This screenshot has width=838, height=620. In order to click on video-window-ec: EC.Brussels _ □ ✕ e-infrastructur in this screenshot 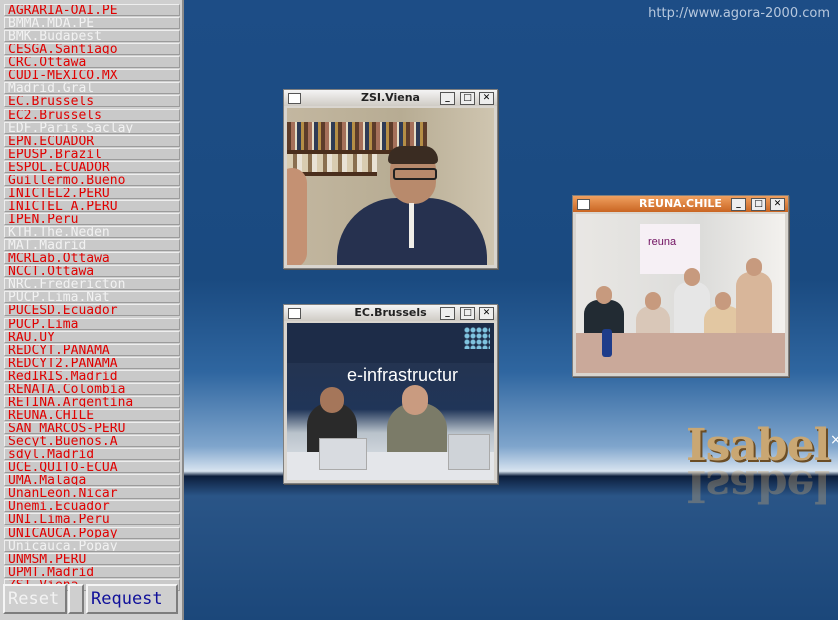, I will do `click(390, 394)`.